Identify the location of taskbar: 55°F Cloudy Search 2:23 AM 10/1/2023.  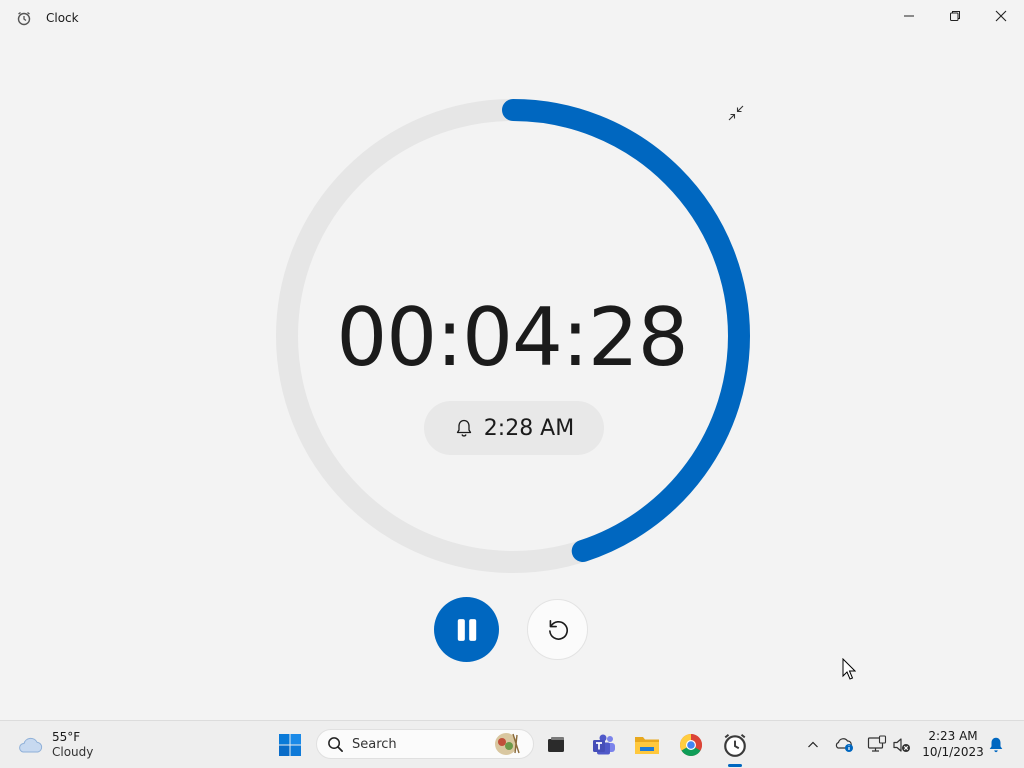
(512, 744).